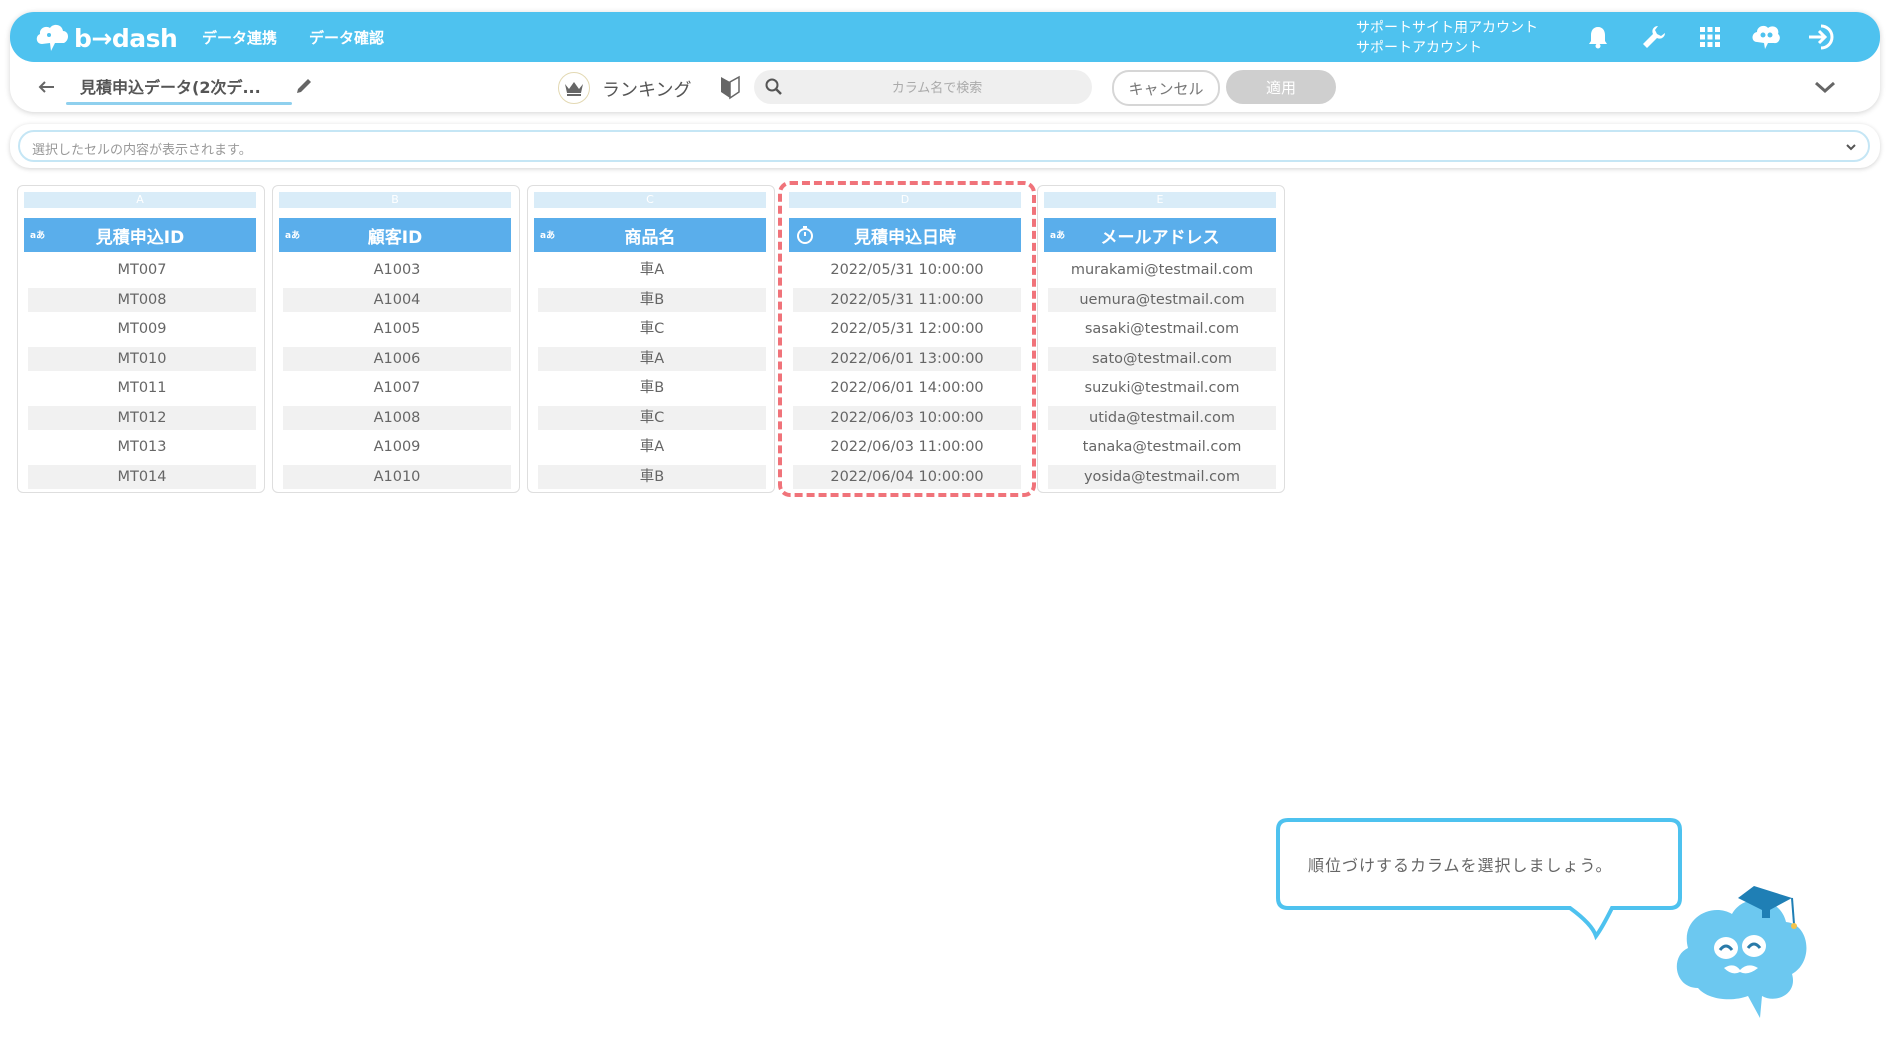  I want to click on column-name: 見積申込ID, so click(140, 237).